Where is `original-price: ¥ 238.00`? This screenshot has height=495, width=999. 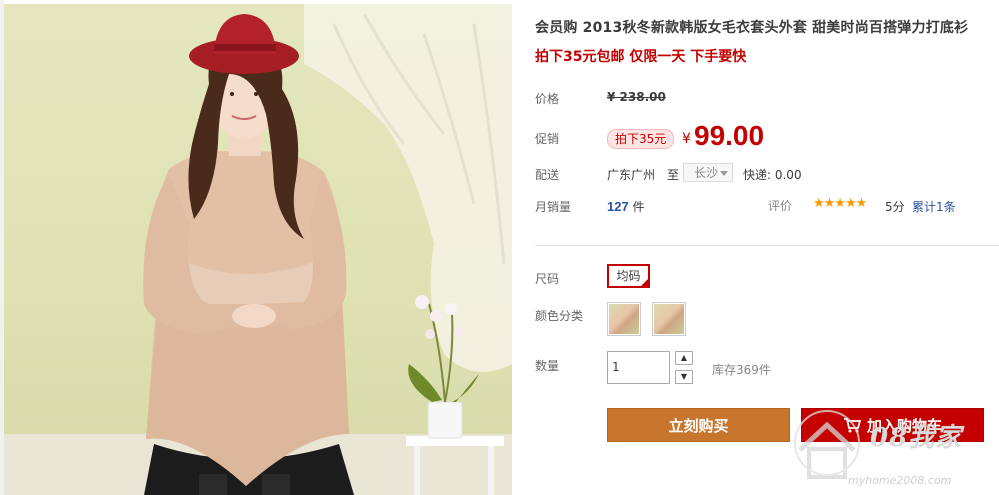
original-price: ¥ 238.00 is located at coordinates (636, 97).